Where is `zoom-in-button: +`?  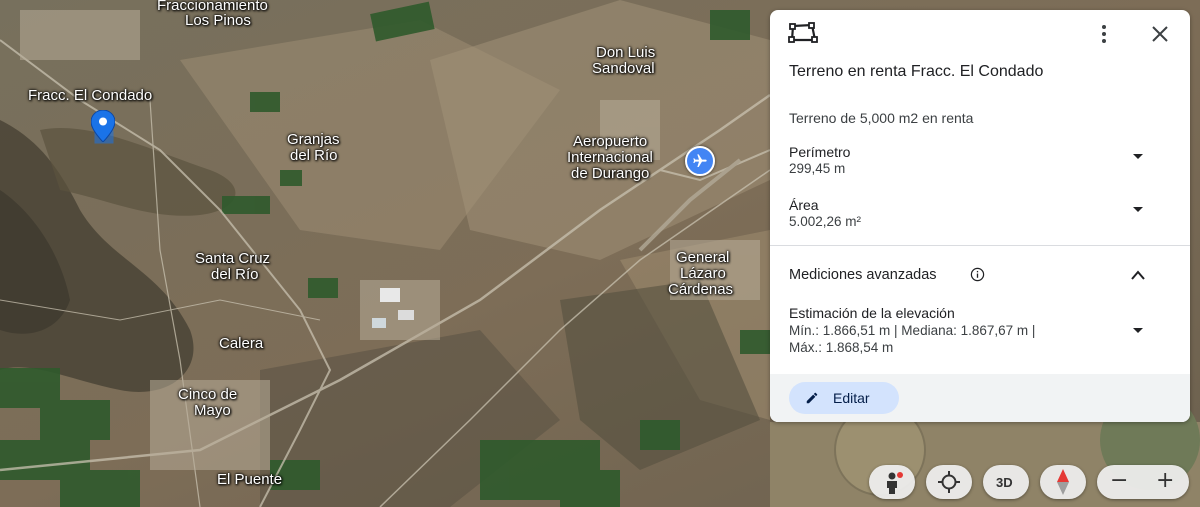
zoom-in-button: + is located at coordinates (1166, 482).